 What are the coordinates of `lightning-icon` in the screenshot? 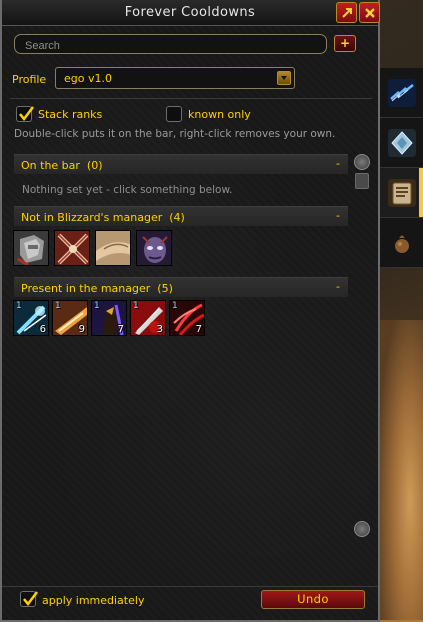 It's located at (401, 92).